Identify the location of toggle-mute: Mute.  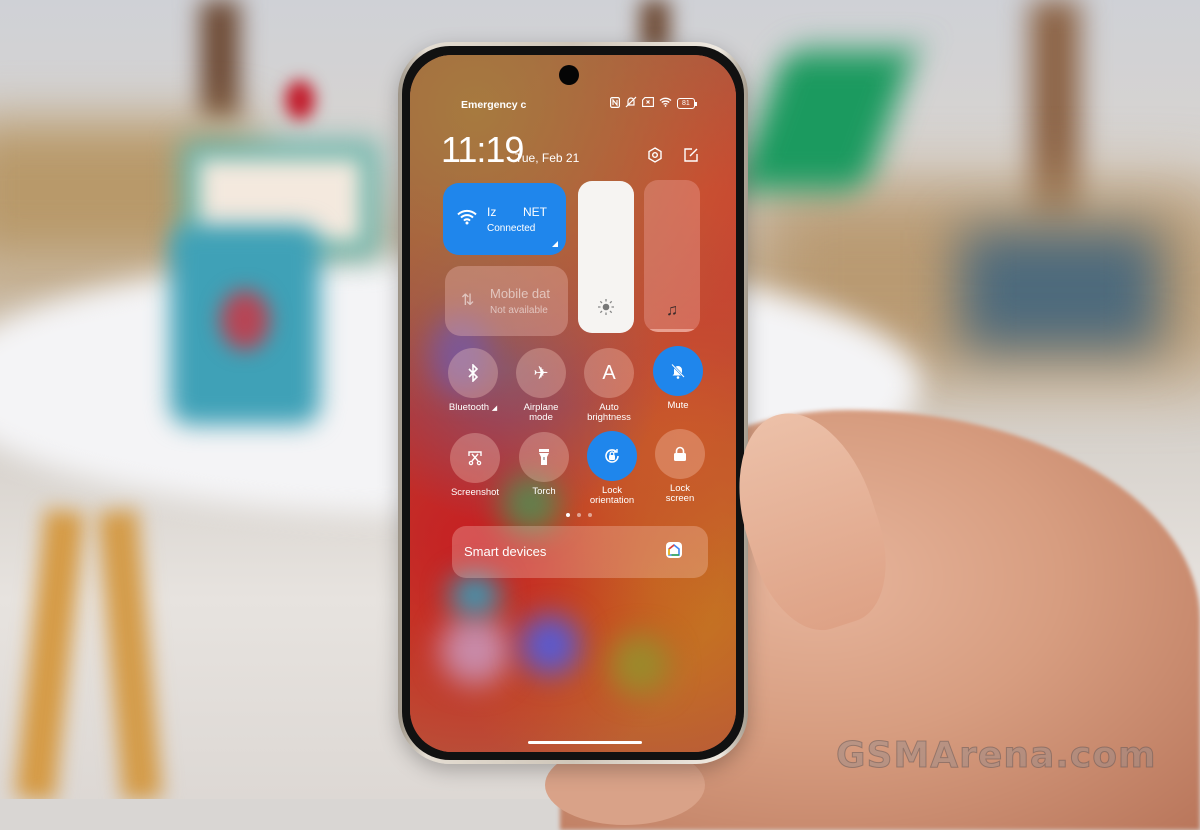
(678, 378).